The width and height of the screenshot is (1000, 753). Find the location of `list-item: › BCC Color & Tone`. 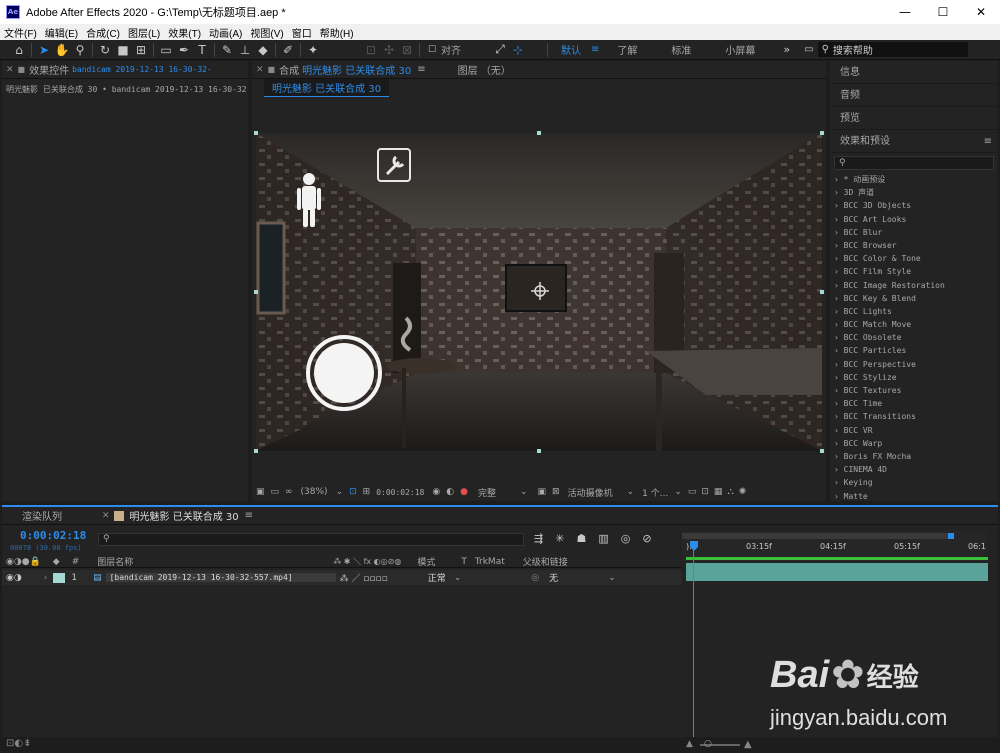

list-item: › BCC Color & Tone is located at coordinates (914, 258).